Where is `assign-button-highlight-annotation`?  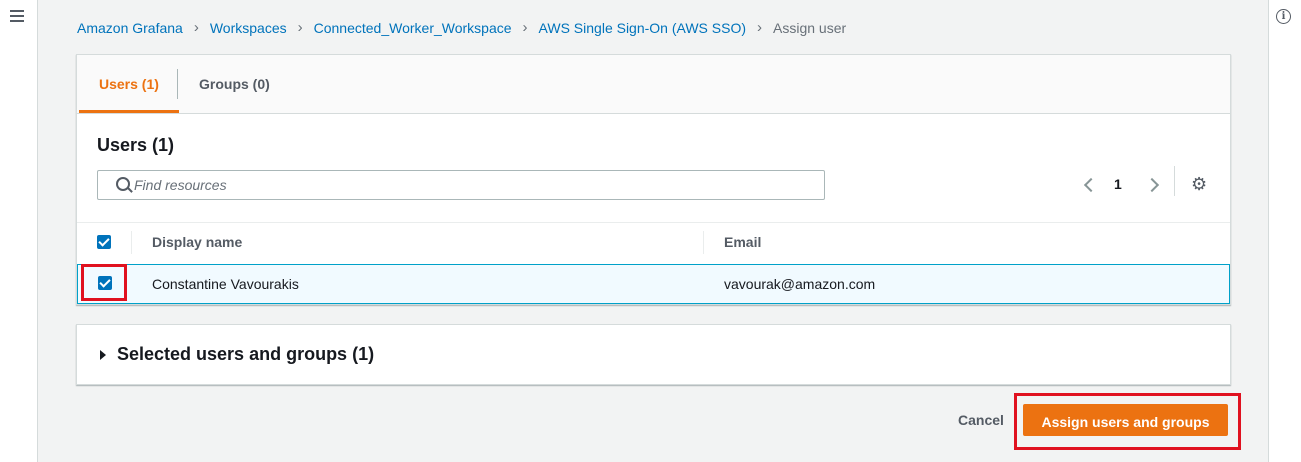 assign-button-highlight-annotation is located at coordinates (1127, 421).